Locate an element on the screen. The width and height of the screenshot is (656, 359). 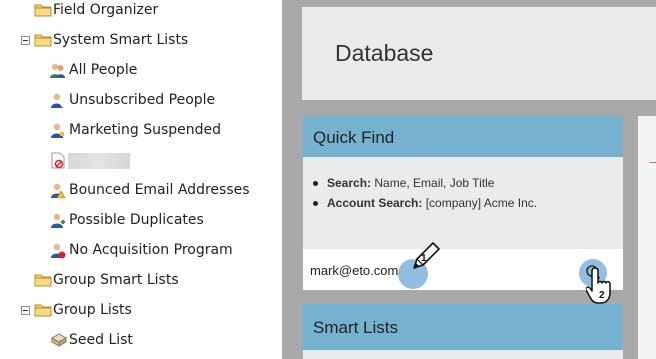
tip-key: Search: is located at coordinates (349, 183).